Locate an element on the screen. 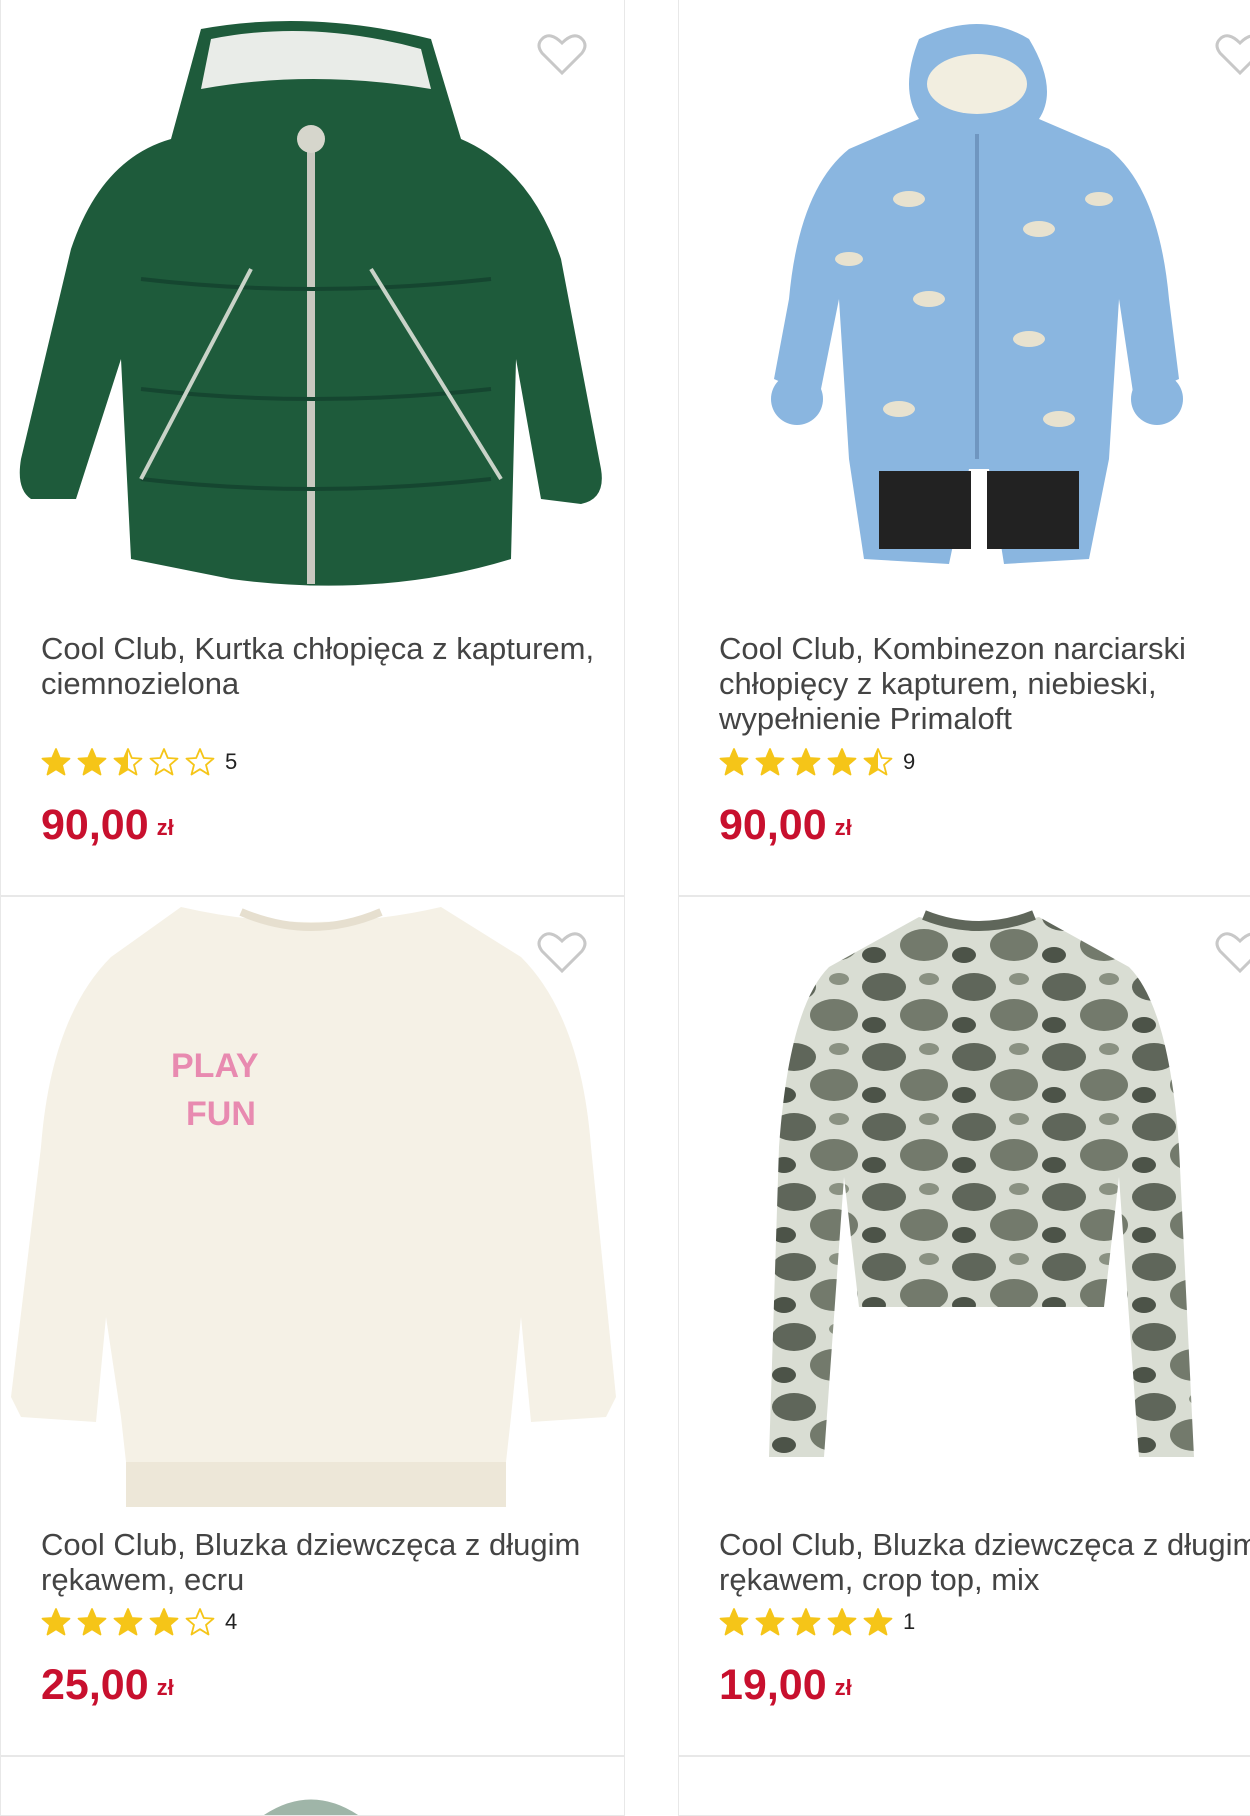  review-count: 1 is located at coordinates (909, 1621).